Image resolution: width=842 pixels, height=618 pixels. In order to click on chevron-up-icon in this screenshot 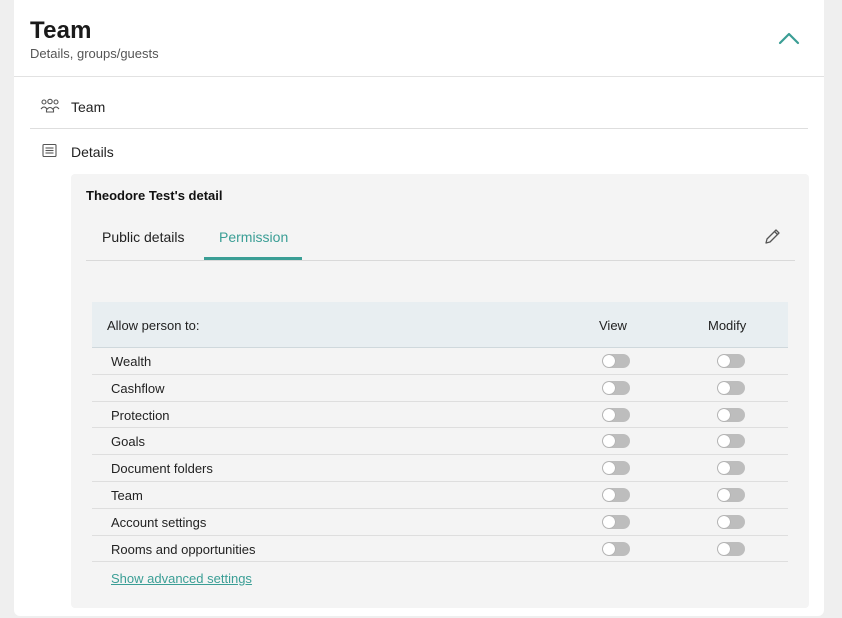, I will do `click(789, 38)`.